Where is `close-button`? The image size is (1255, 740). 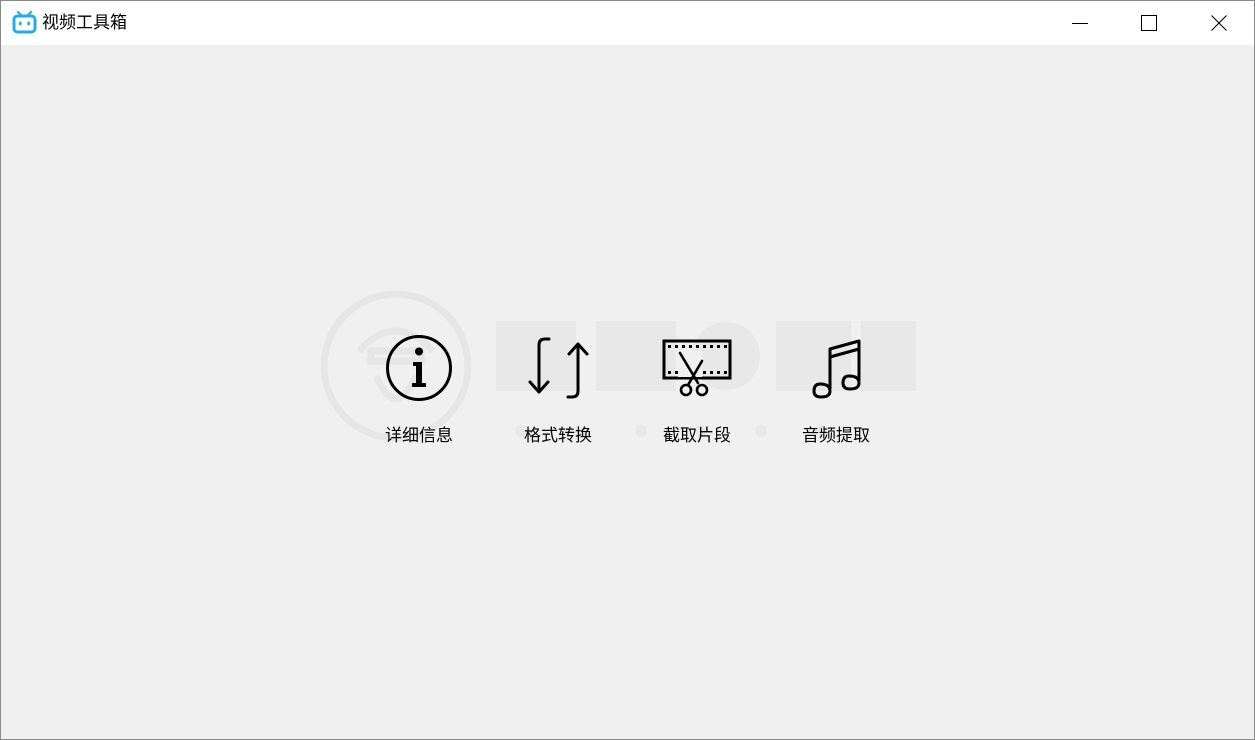 close-button is located at coordinates (1219, 23).